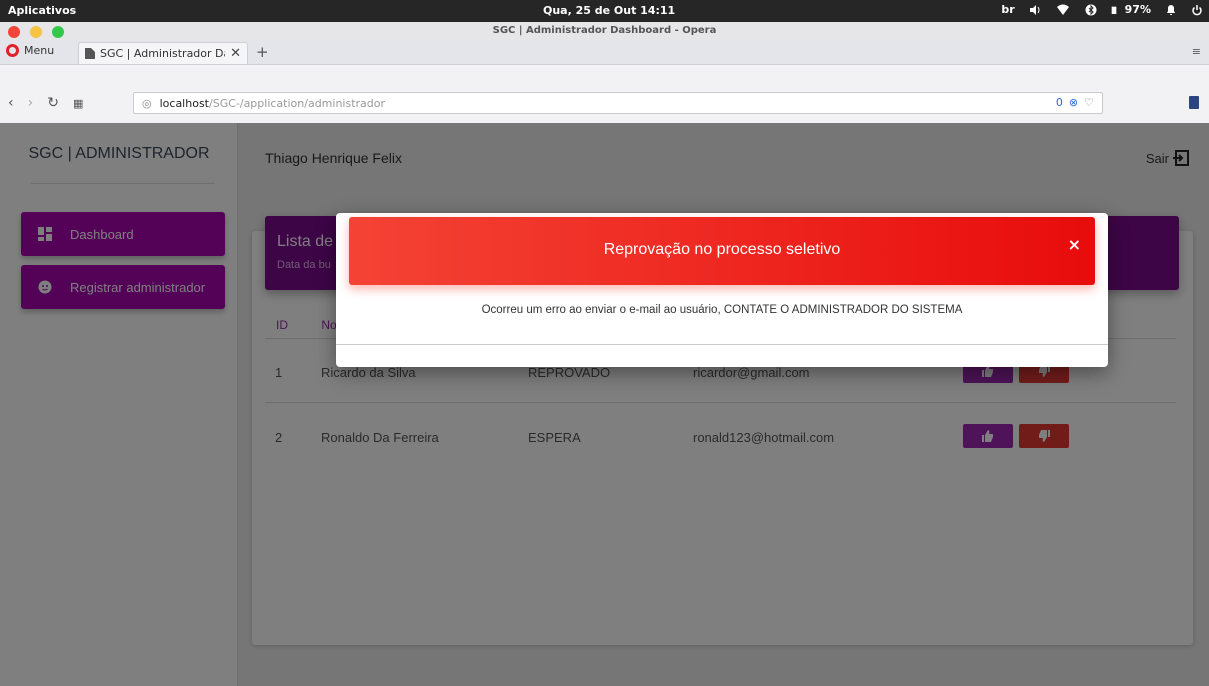 The height and width of the screenshot is (686, 1209). I want to click on speed-dial-icon: ▦, so click(78, 103).